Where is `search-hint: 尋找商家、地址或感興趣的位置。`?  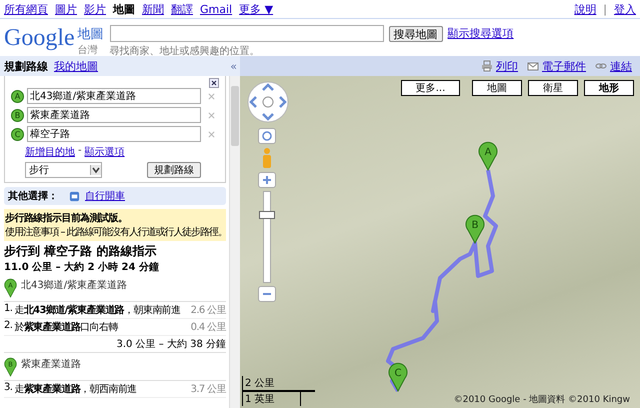 search-hint: 尋找商家、地址或感興趣的位置。 is located at coordinates (185, 51).